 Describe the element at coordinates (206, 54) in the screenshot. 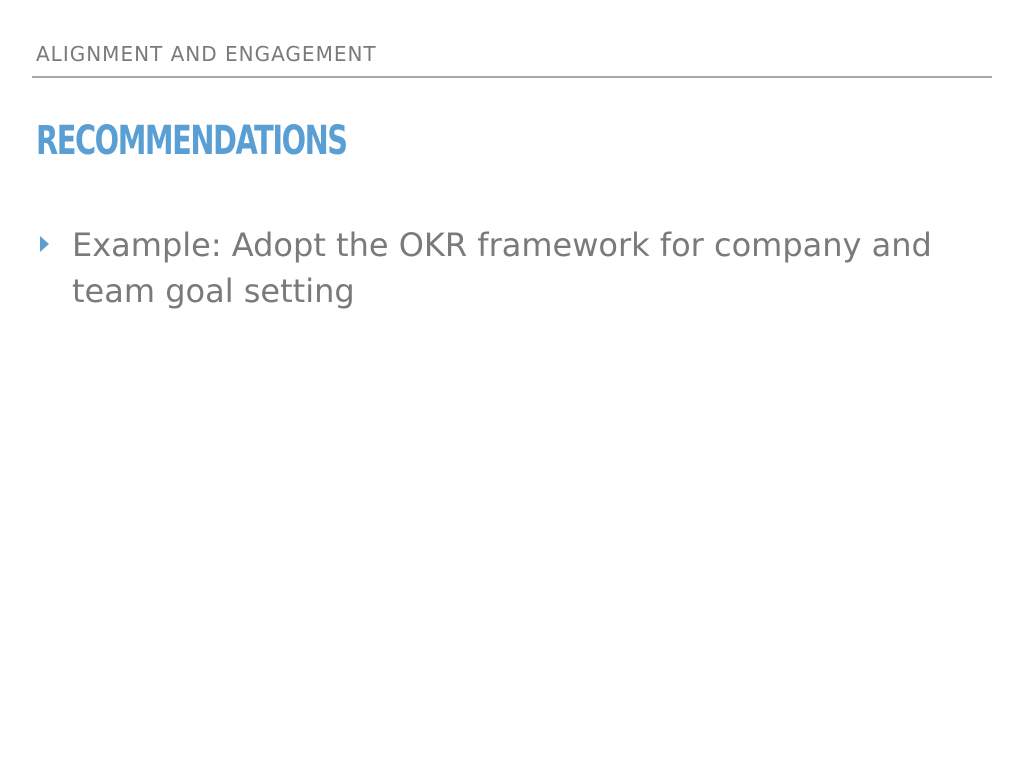

I see `section-header: ALIGNMENT AND ENGAGEMENT` at that location.